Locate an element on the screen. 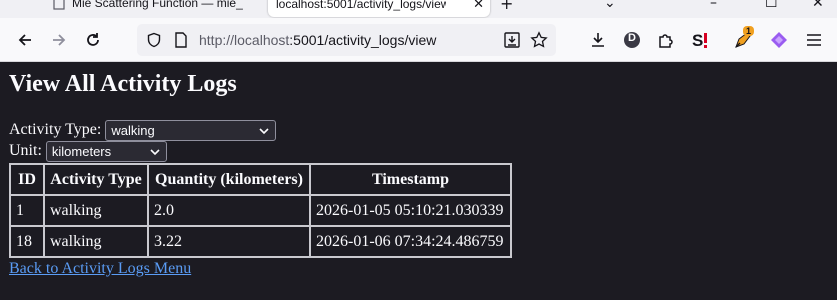  column-header-activity-type: Activity Type is located at coordinates (96, 179).